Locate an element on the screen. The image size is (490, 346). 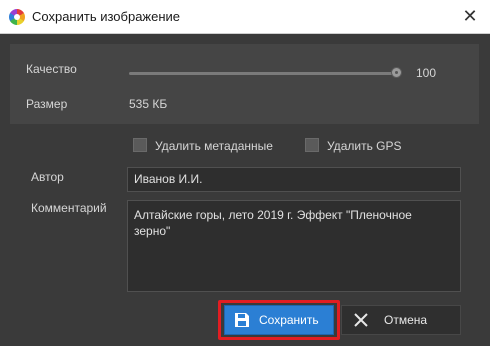
floppy-disk-icon is located at coordinates (242, 320).